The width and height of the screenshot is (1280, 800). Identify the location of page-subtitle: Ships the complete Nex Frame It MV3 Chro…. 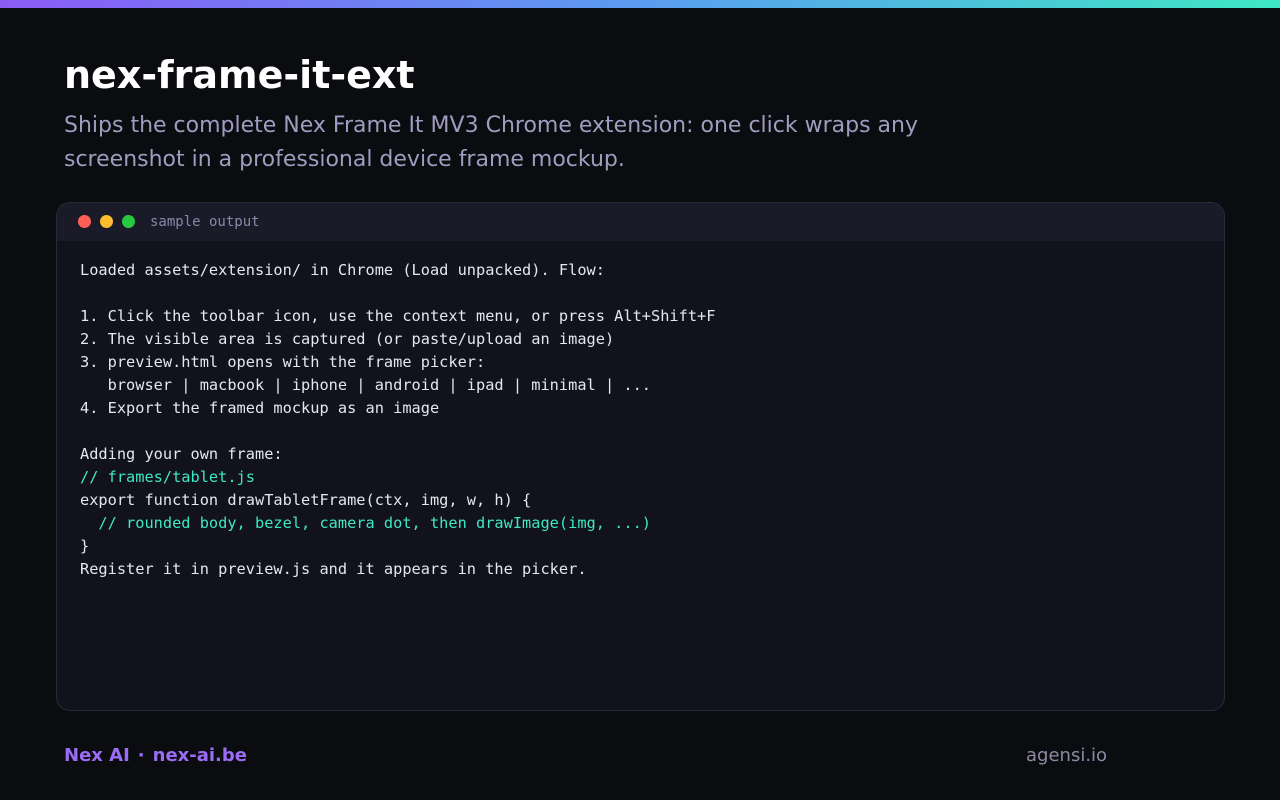
(491, 142).